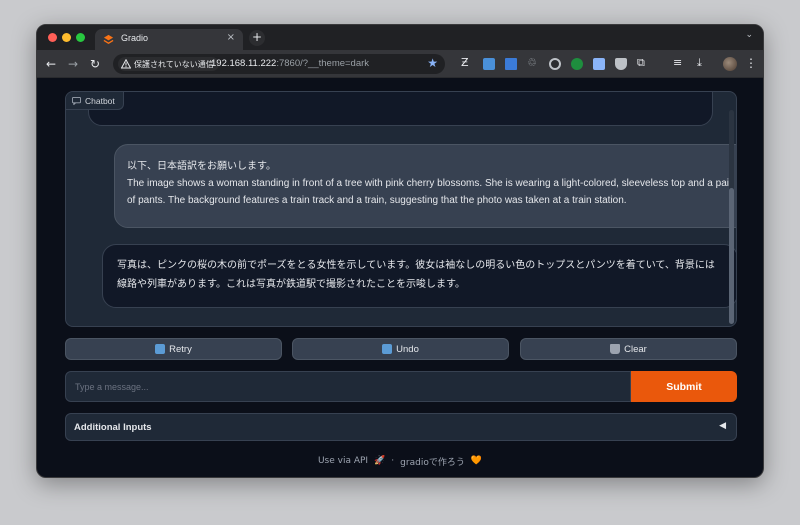 The height and width of the screenshot is (525, 800). I want to click on chat-bubble-icon, so click(76, 100).